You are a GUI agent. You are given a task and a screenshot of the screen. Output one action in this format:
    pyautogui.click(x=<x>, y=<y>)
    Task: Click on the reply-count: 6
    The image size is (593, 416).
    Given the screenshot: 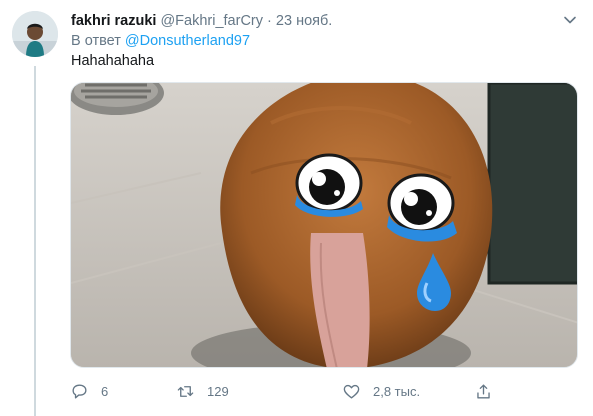 What is the action you would take?
    pyautogui.click(x=105, y=391)
    